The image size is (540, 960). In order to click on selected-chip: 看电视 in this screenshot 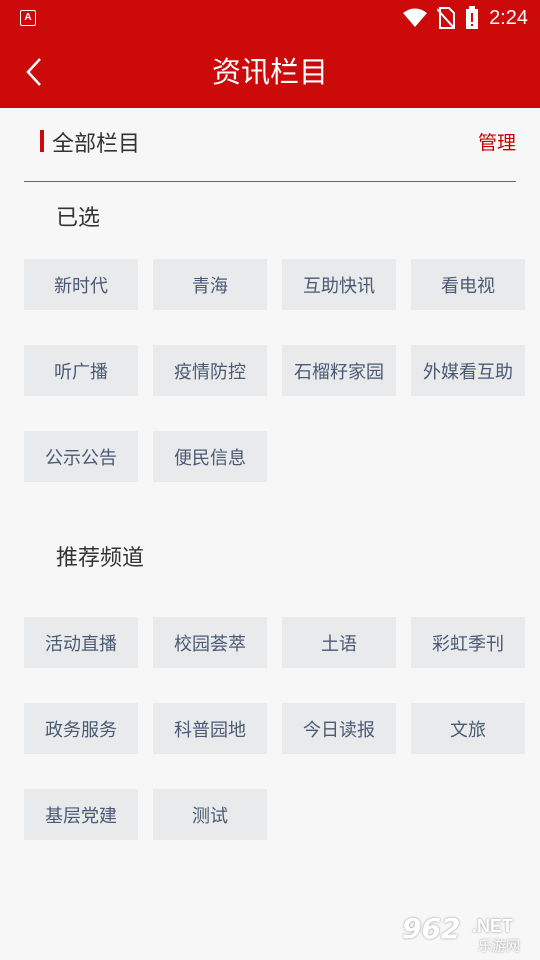, I will do `click(468, 284)`.